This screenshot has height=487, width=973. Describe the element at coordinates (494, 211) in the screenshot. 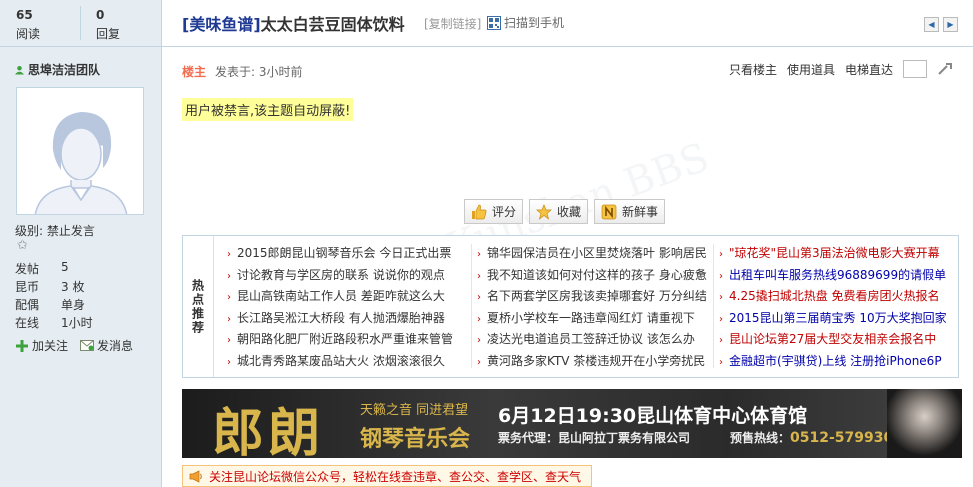

I see `rate-button: 评分` at that location.